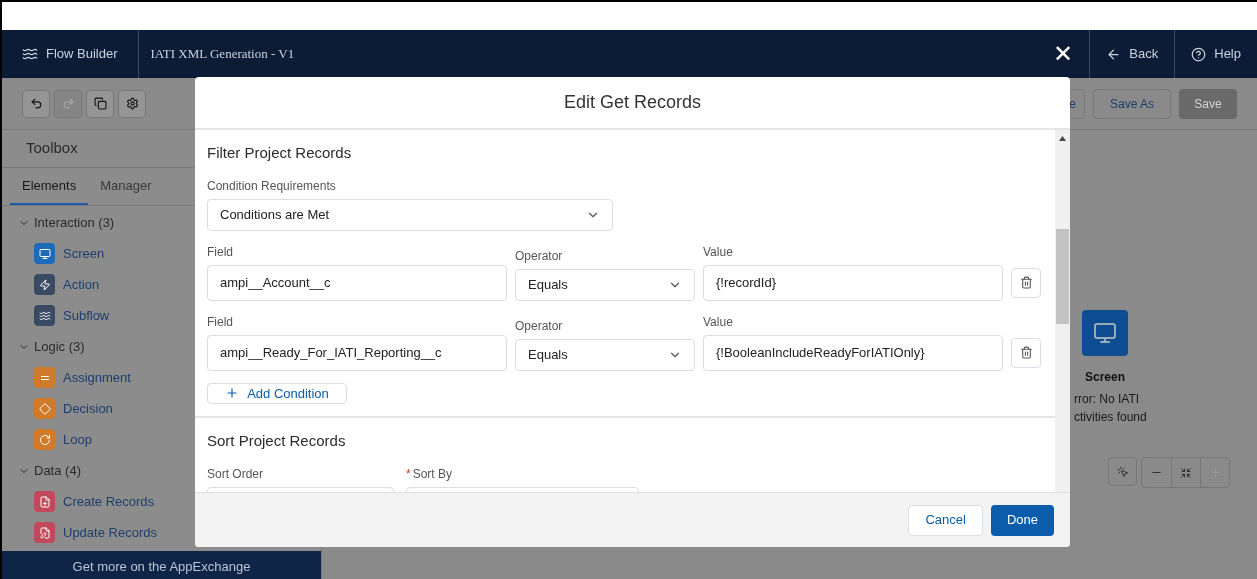  I want to click on add-condition-button: Add Condition, so click(277, 393).